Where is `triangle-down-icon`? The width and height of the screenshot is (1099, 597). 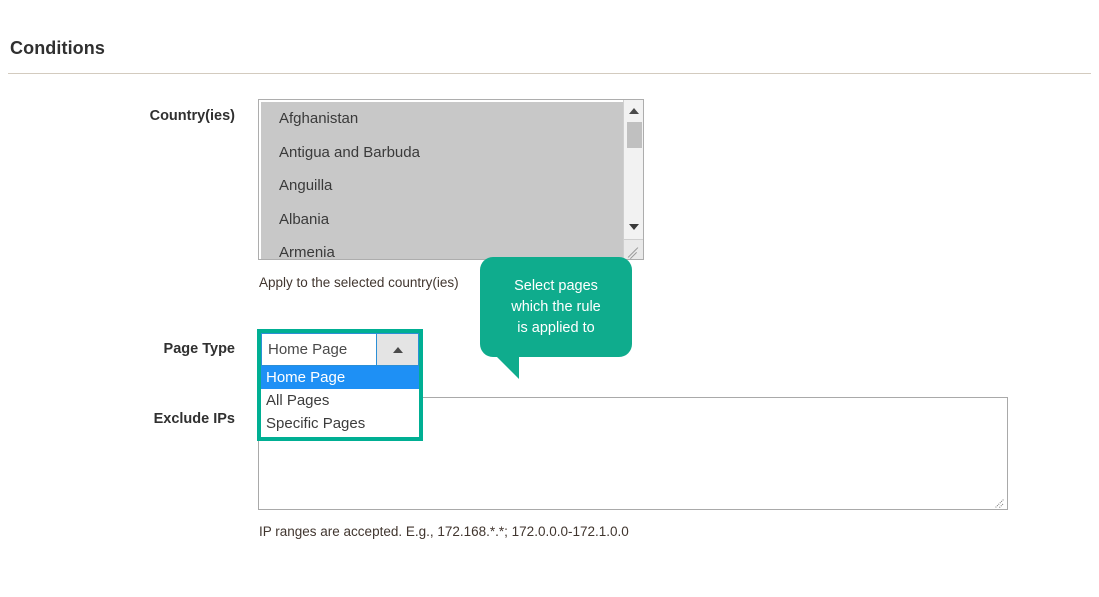 triangle-down-icon is located at coordinates (633, 226).